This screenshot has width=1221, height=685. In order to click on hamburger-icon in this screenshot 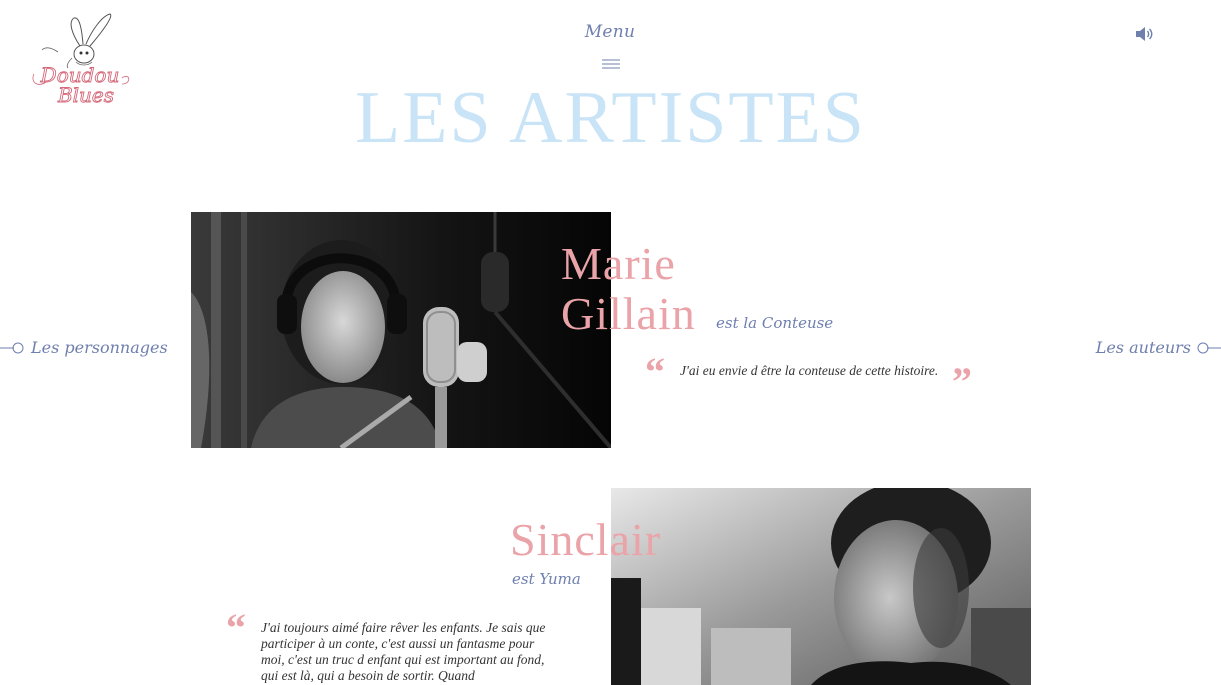, I will do `click(611, 61)`.